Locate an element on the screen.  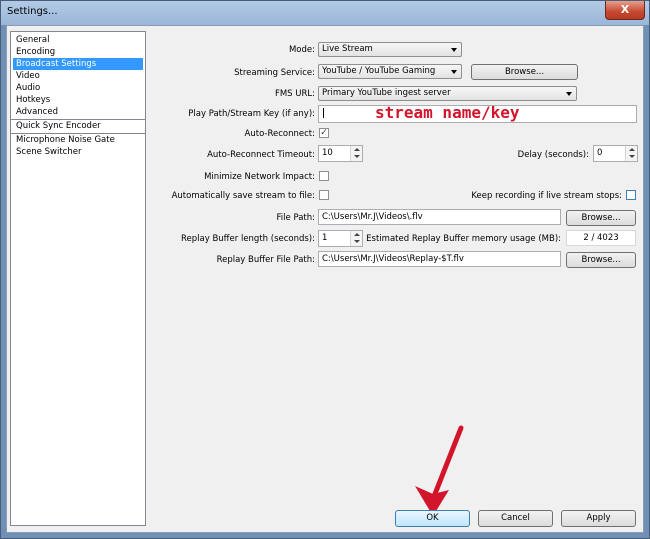
close-button: X is located at coordinates (625, 10).